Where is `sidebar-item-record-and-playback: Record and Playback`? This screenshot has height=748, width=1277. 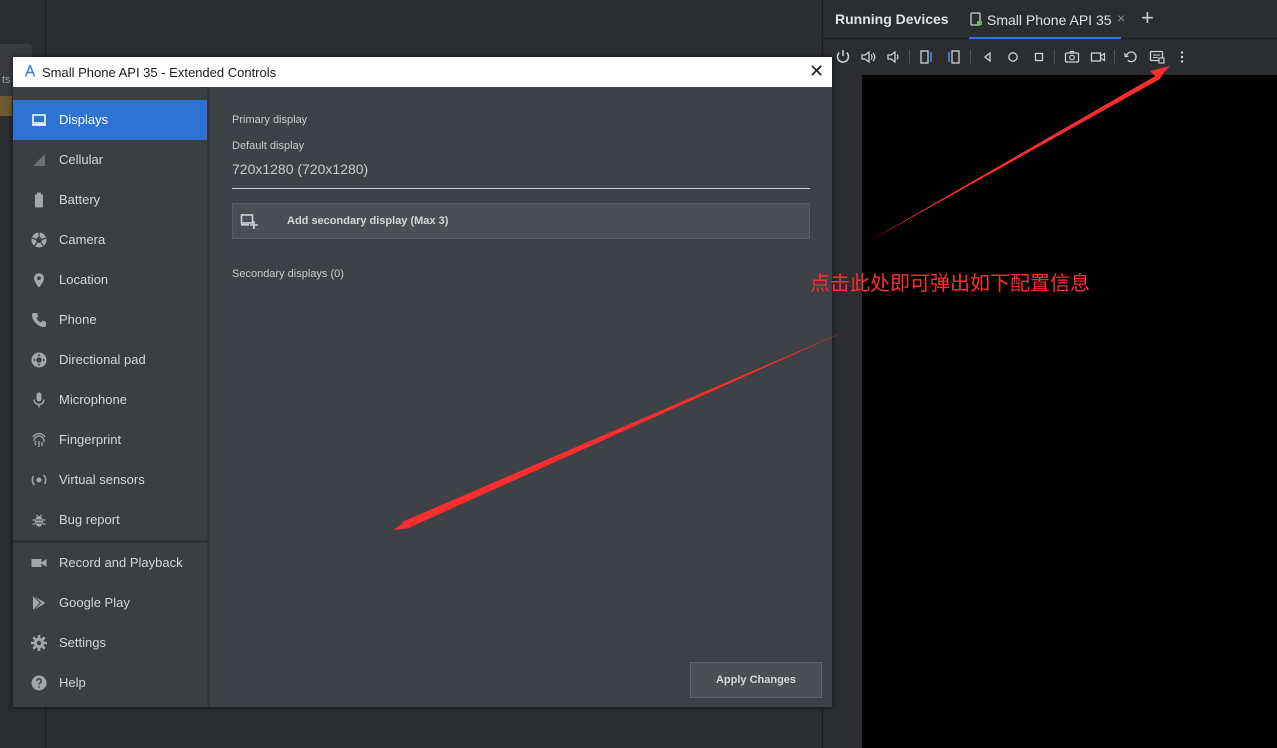 sidebar-item-record-and-playback: Record and Playback is located at coordinates (110, 563).